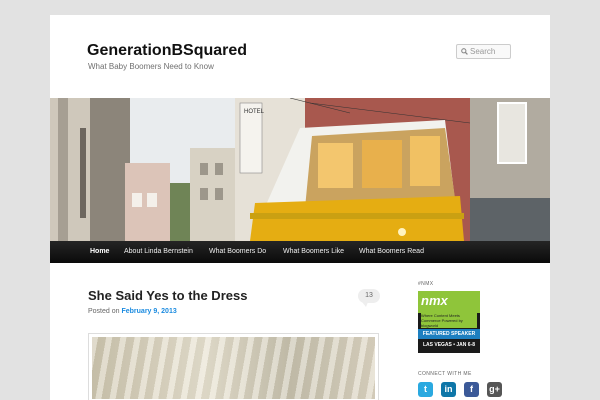 This screenshot has width=600, height=400. I want to click on post-image, so click(233, 366).